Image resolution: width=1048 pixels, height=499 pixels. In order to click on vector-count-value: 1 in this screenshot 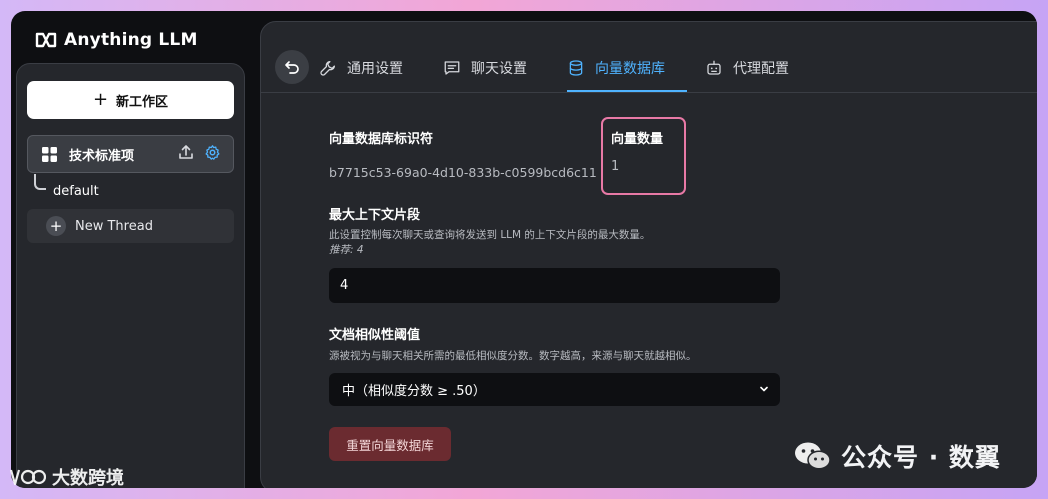, I will do `click(615, 166)`.